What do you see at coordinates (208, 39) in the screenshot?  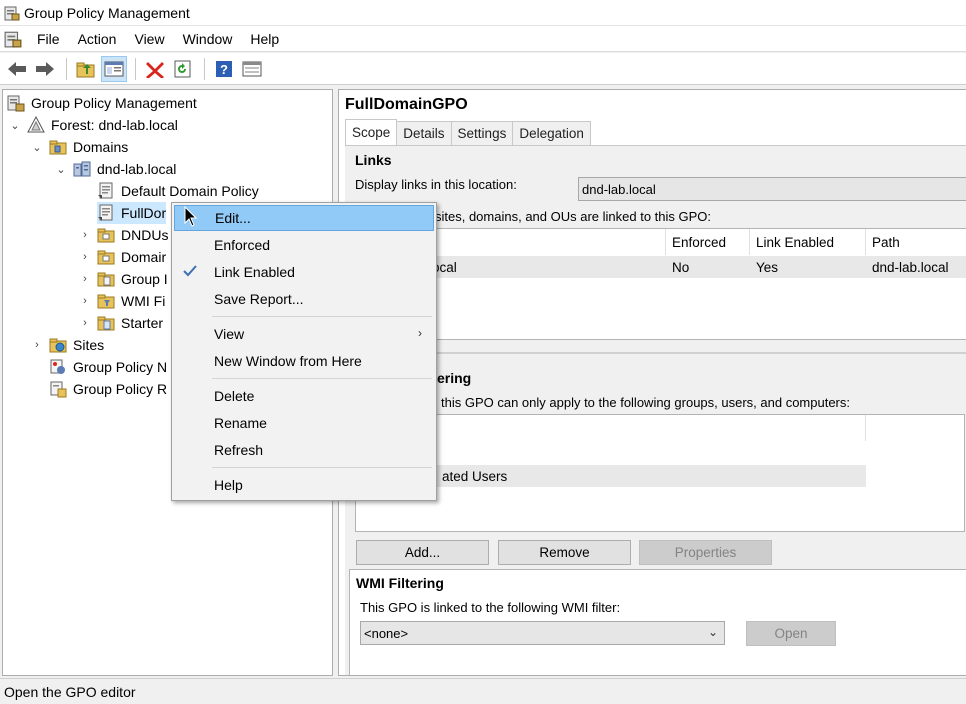 I see `menu-window: Window` at bounding box center [208, 39].